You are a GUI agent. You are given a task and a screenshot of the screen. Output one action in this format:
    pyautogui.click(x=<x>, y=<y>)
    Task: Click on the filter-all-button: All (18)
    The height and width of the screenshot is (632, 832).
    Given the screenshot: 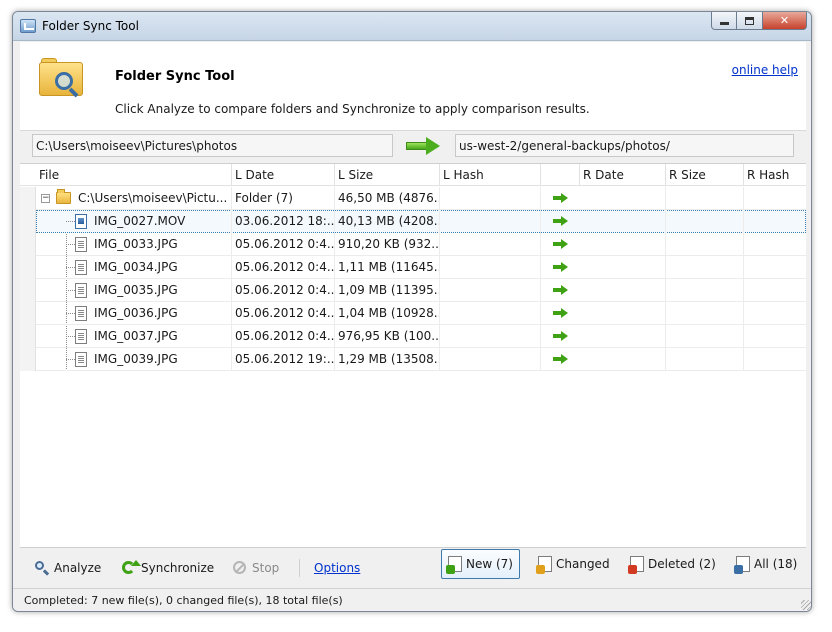 What is the action you would take?
    pyautogui.click(x=766, y=564)
    